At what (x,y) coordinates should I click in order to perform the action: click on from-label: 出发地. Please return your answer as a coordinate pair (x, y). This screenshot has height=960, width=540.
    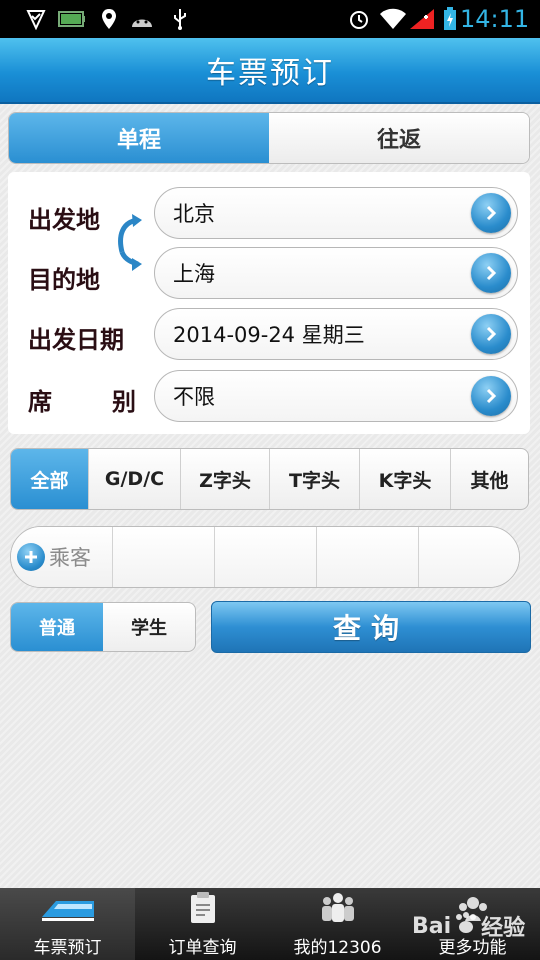
    Looking at the image, I should click on (64, 220).